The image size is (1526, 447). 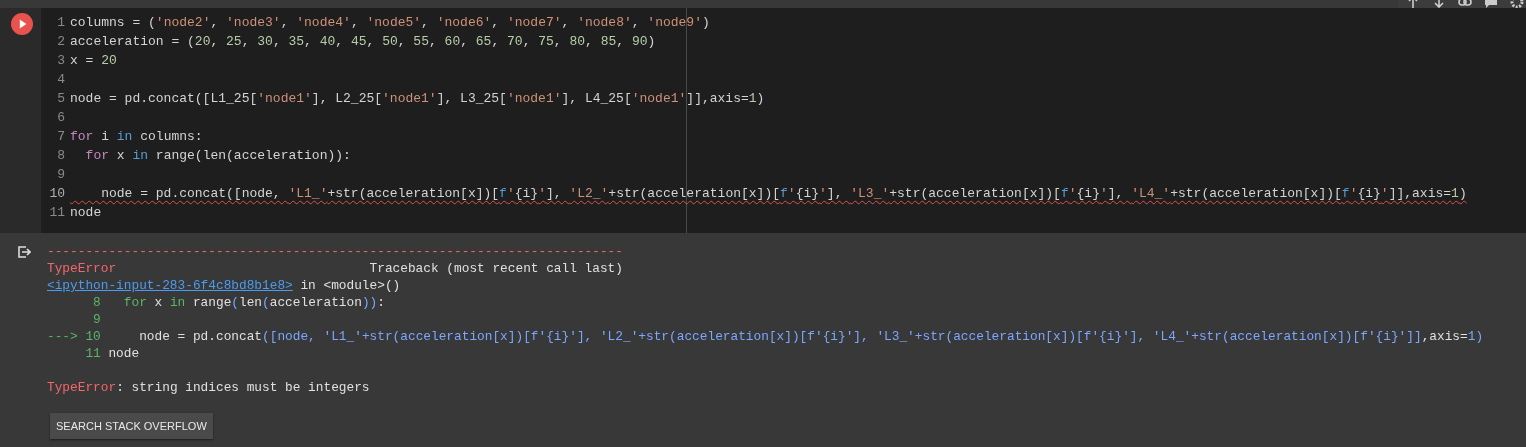 I want to click on traceback-line: 11 node, so click(x=112, y=353).